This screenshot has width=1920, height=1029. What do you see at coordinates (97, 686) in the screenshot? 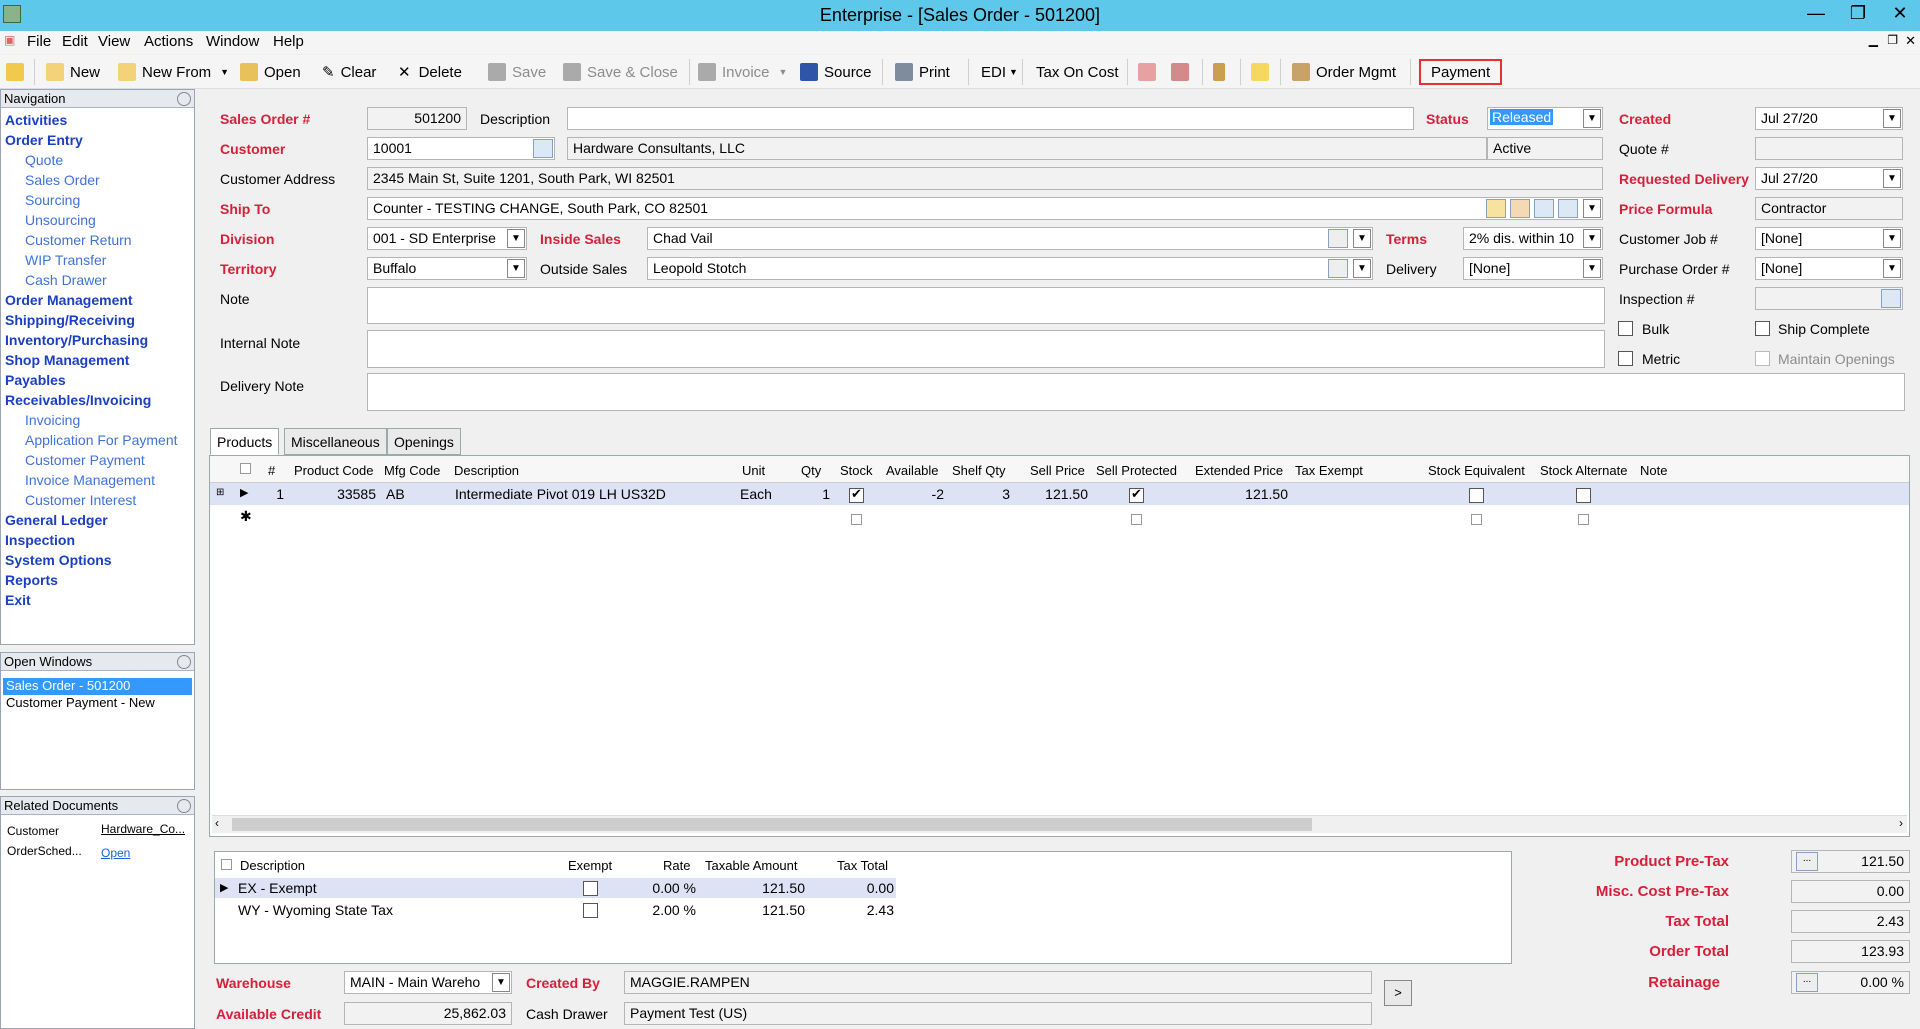
I see `open-window-item: Sales Order - 501200` at bounding box center [97, 686].